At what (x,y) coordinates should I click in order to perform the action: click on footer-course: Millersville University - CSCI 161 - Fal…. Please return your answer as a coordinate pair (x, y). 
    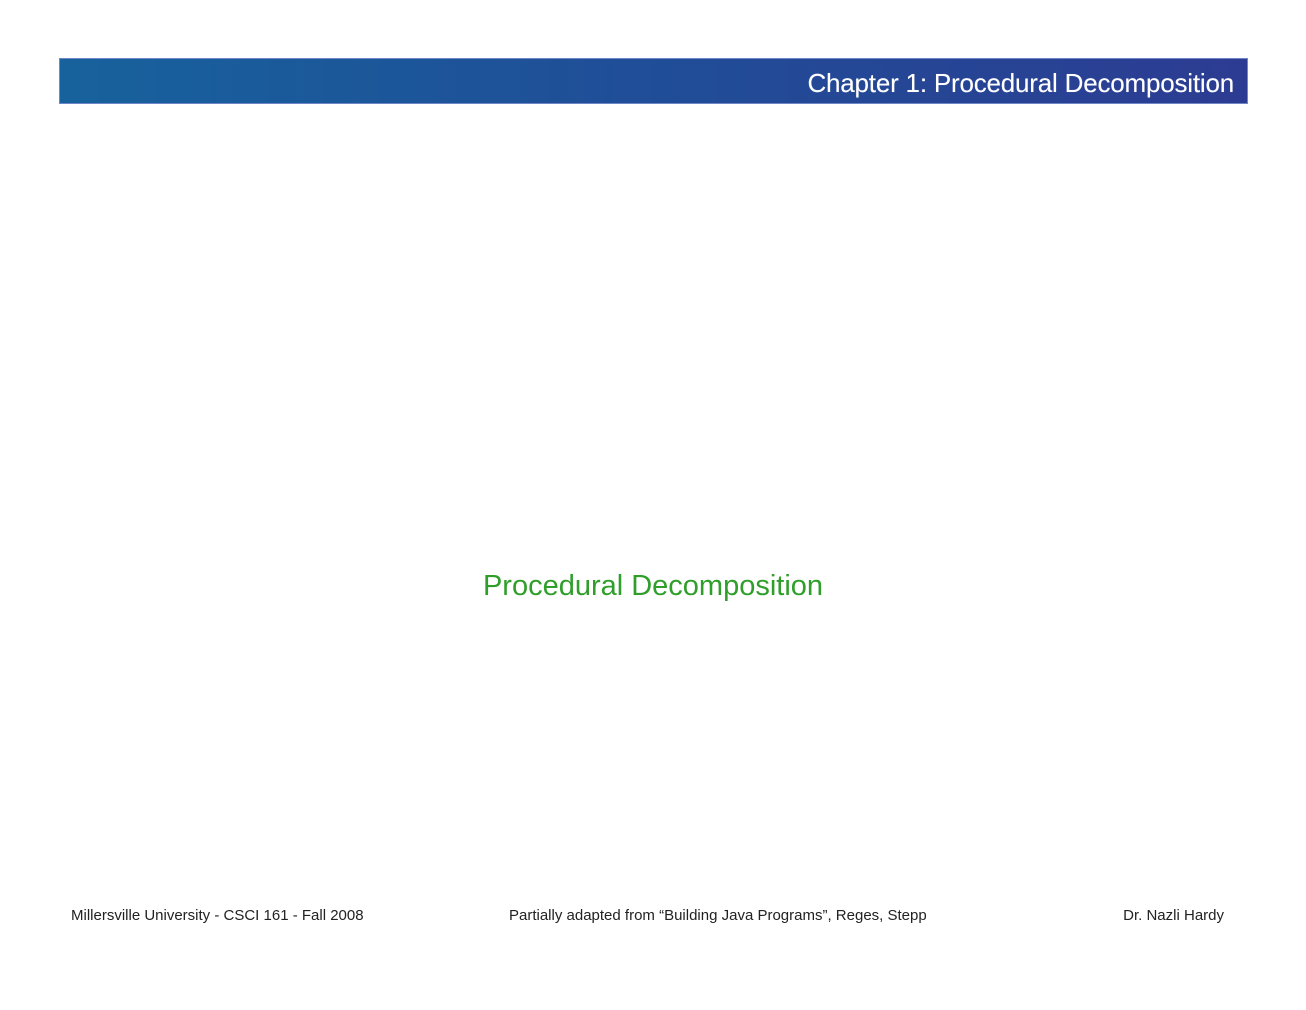
    Looking at the image, I should click on (217, 915).